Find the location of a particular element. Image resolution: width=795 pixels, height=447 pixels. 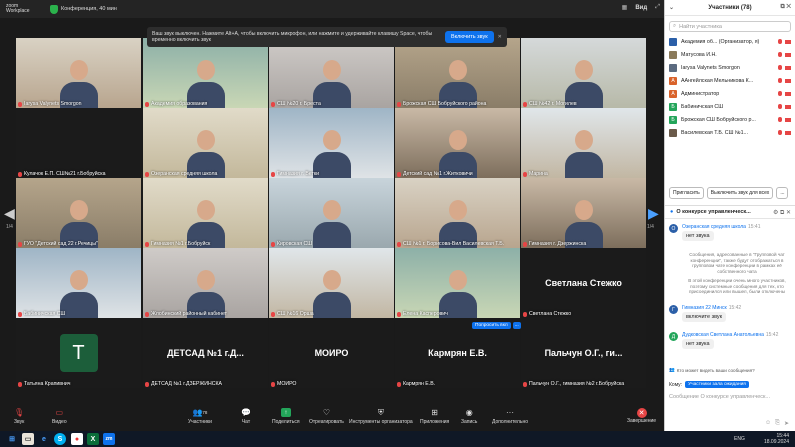

tile-name: Бабиничская СШ is located at coordinates (45, 314).